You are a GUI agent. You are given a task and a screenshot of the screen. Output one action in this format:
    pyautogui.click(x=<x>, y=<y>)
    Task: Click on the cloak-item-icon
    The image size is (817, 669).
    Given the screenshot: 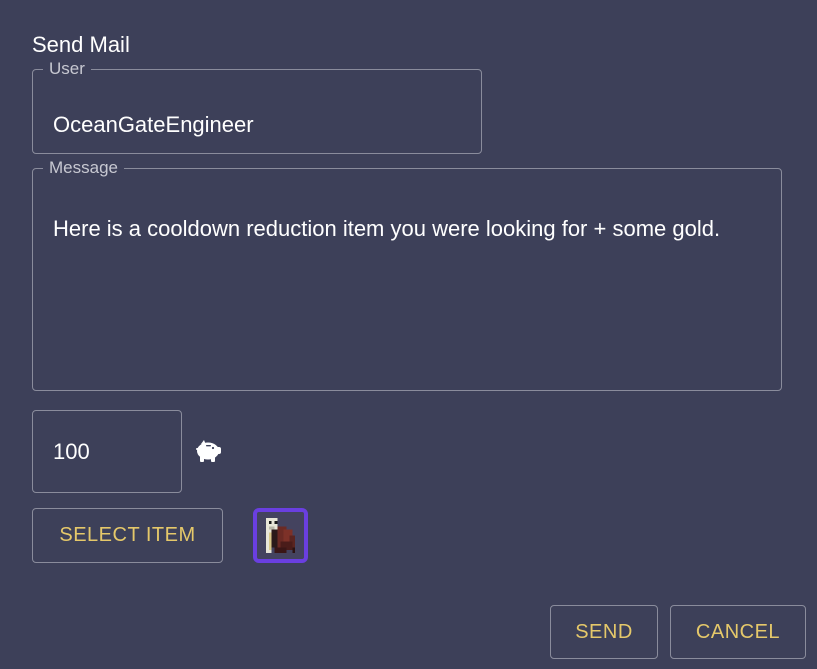 What is the action you would take?
    pyautogui.click(x=280, y=535)
    